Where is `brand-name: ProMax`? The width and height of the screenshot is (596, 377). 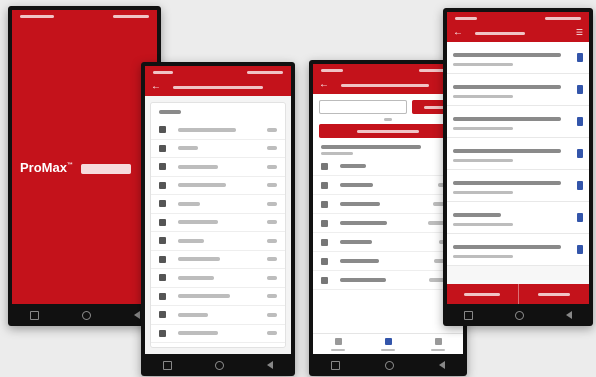
brand-name: ProMax is located at coordinates (43, 167).